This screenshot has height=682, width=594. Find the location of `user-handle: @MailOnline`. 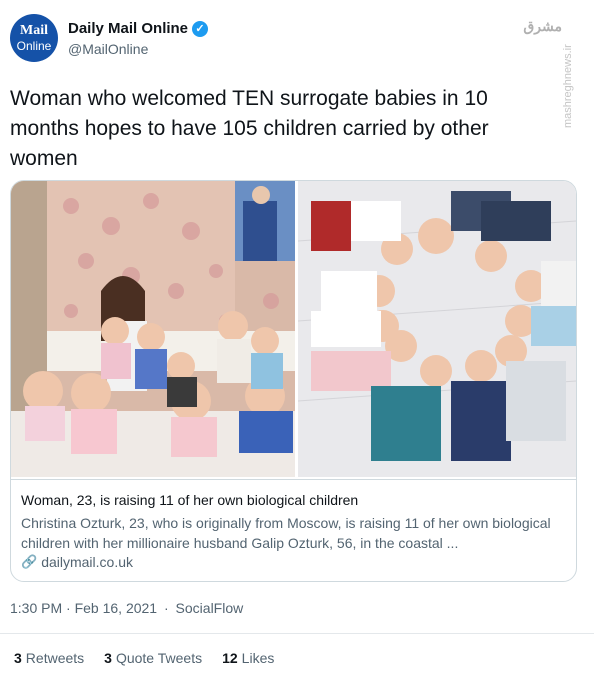

user-handle: @MailOnline is located at coordinates (108, 49).